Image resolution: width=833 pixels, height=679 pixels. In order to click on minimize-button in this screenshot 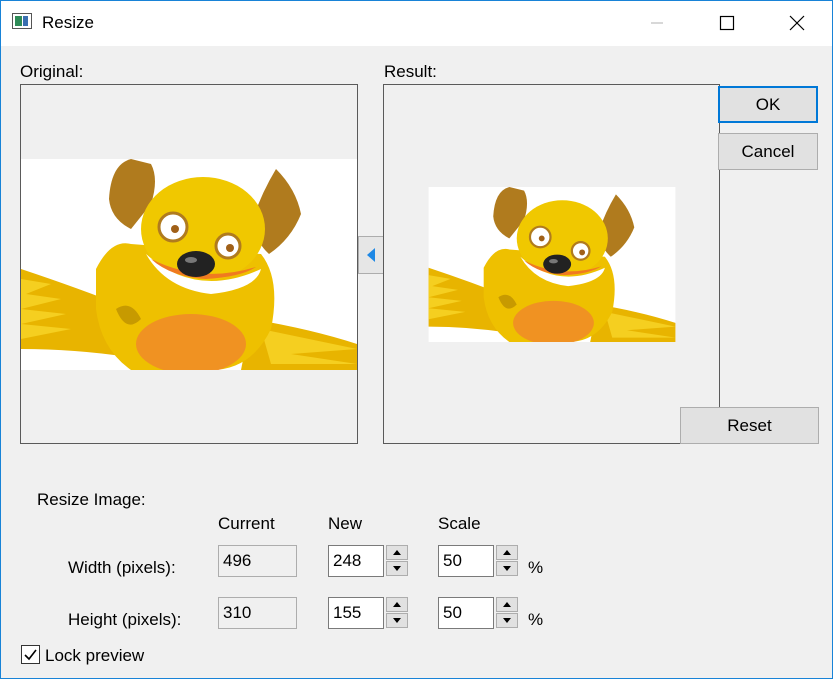, I will do `click(657, 23)`.